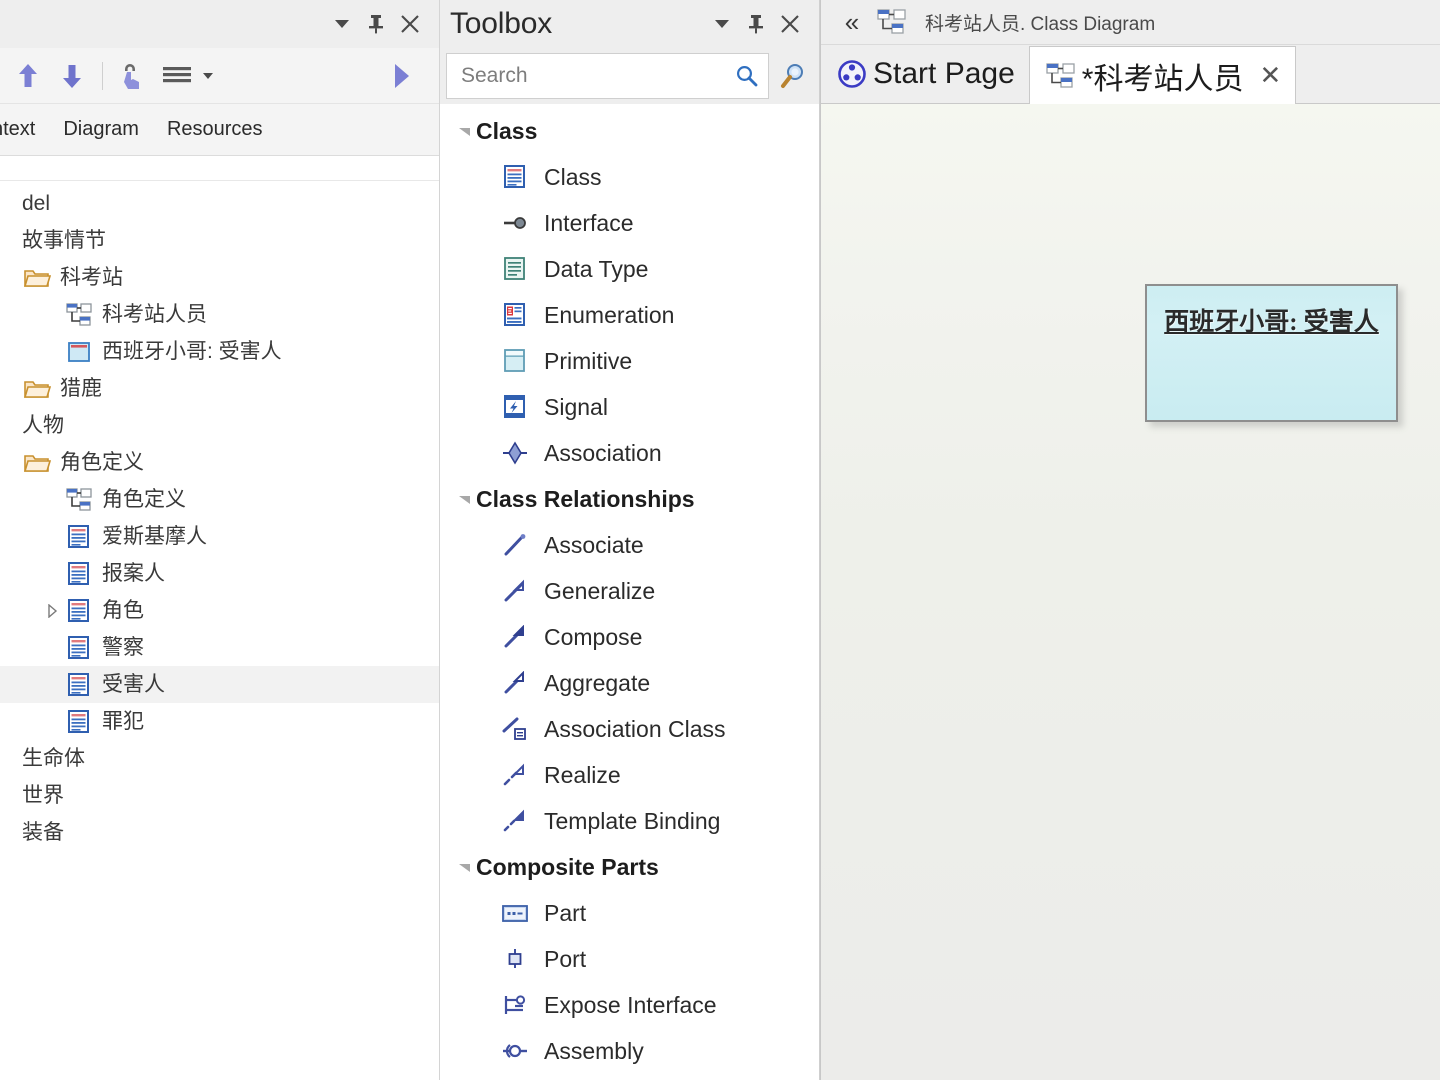 Image resolution: width=1440 pixels, height=1080 pixels. Describe the element at coordinates (515, 361) in the screenshot. I see `primitive-icon` at that location.